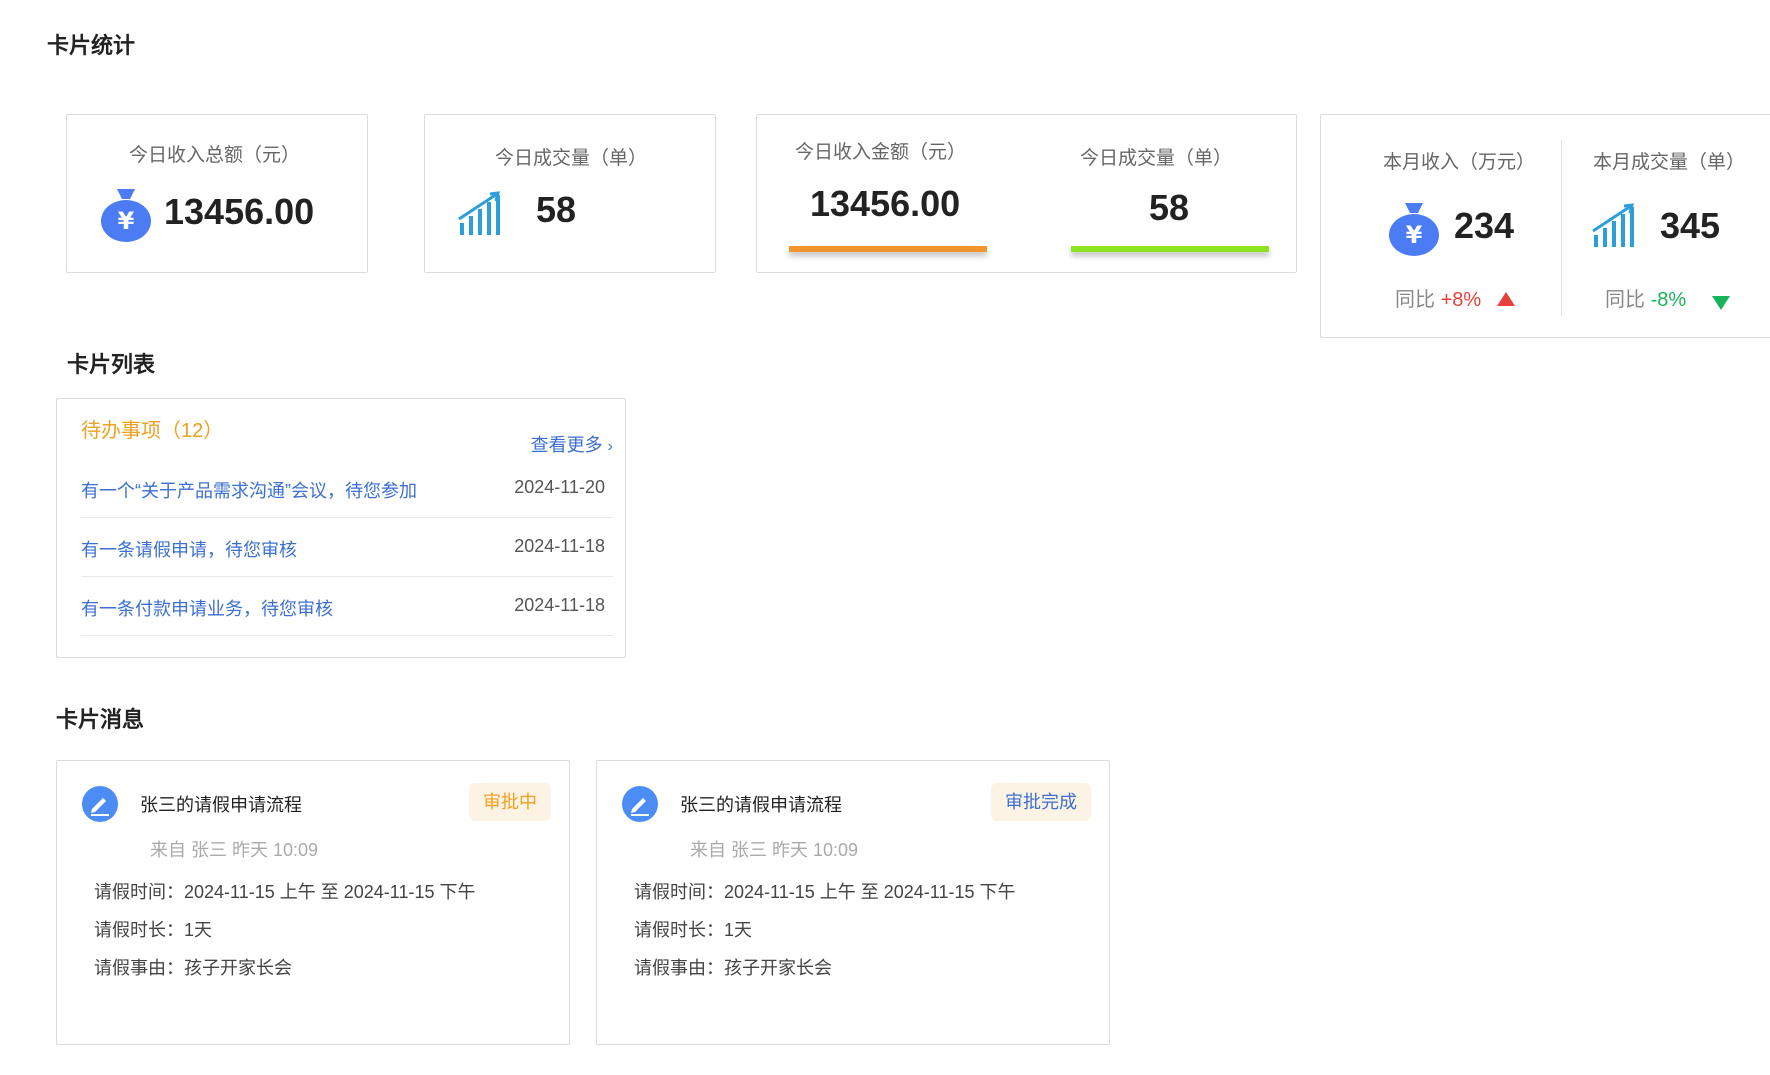 This screenshot has width=1770, height=1075. I want to click on stat-value: 345, so click(1690, 225).